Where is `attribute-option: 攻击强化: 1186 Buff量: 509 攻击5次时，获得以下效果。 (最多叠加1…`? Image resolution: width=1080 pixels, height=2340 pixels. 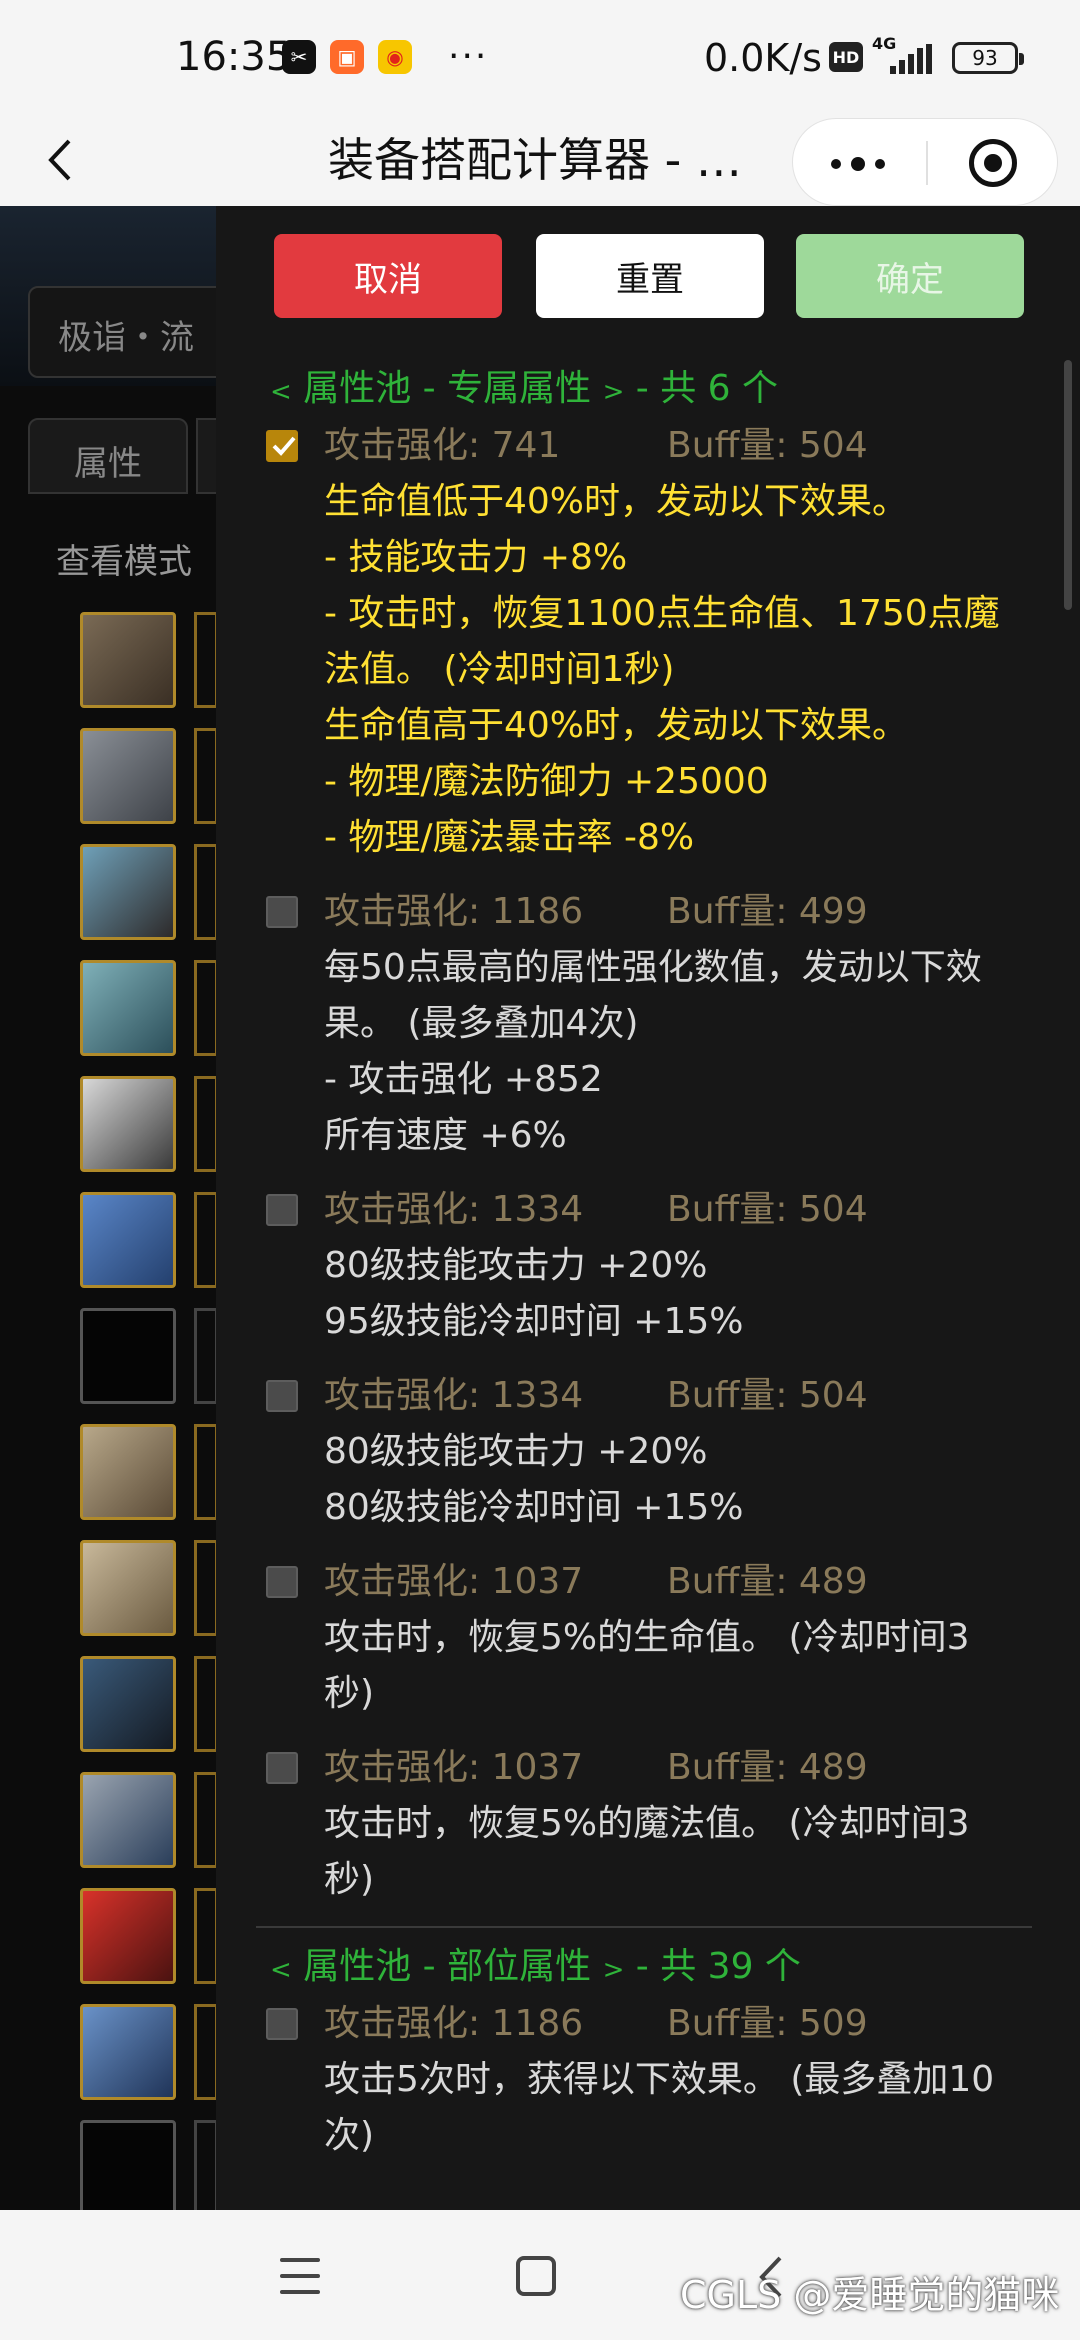 attribute-option: 攻击强化: 1186 Buff量: 509 攻击5次时，获得以下效果。 (最多叠加1… is located at coordinates (636, 2080).